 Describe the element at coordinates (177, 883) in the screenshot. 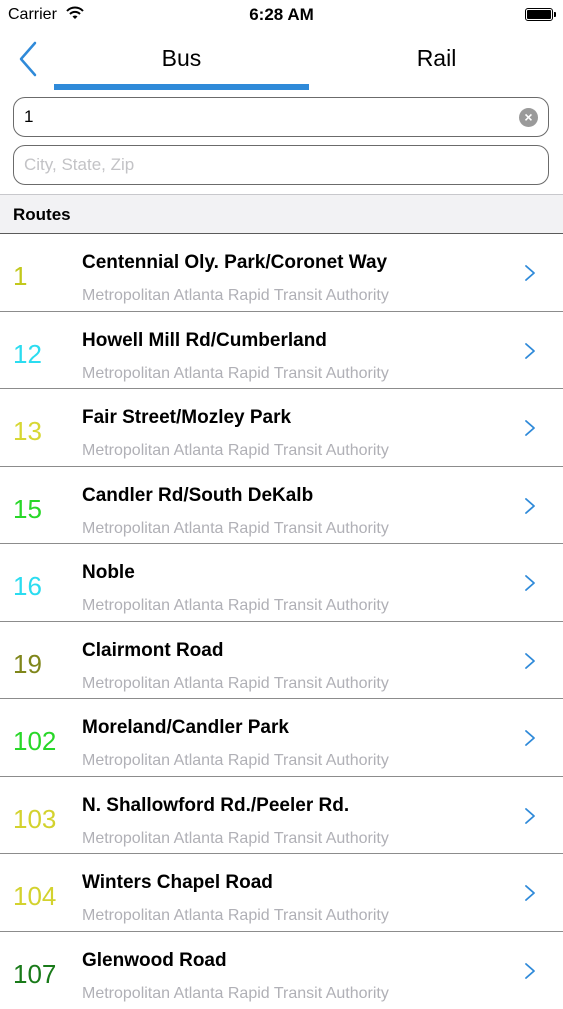

I see `route-name: Winters Chapel Road` at that location.